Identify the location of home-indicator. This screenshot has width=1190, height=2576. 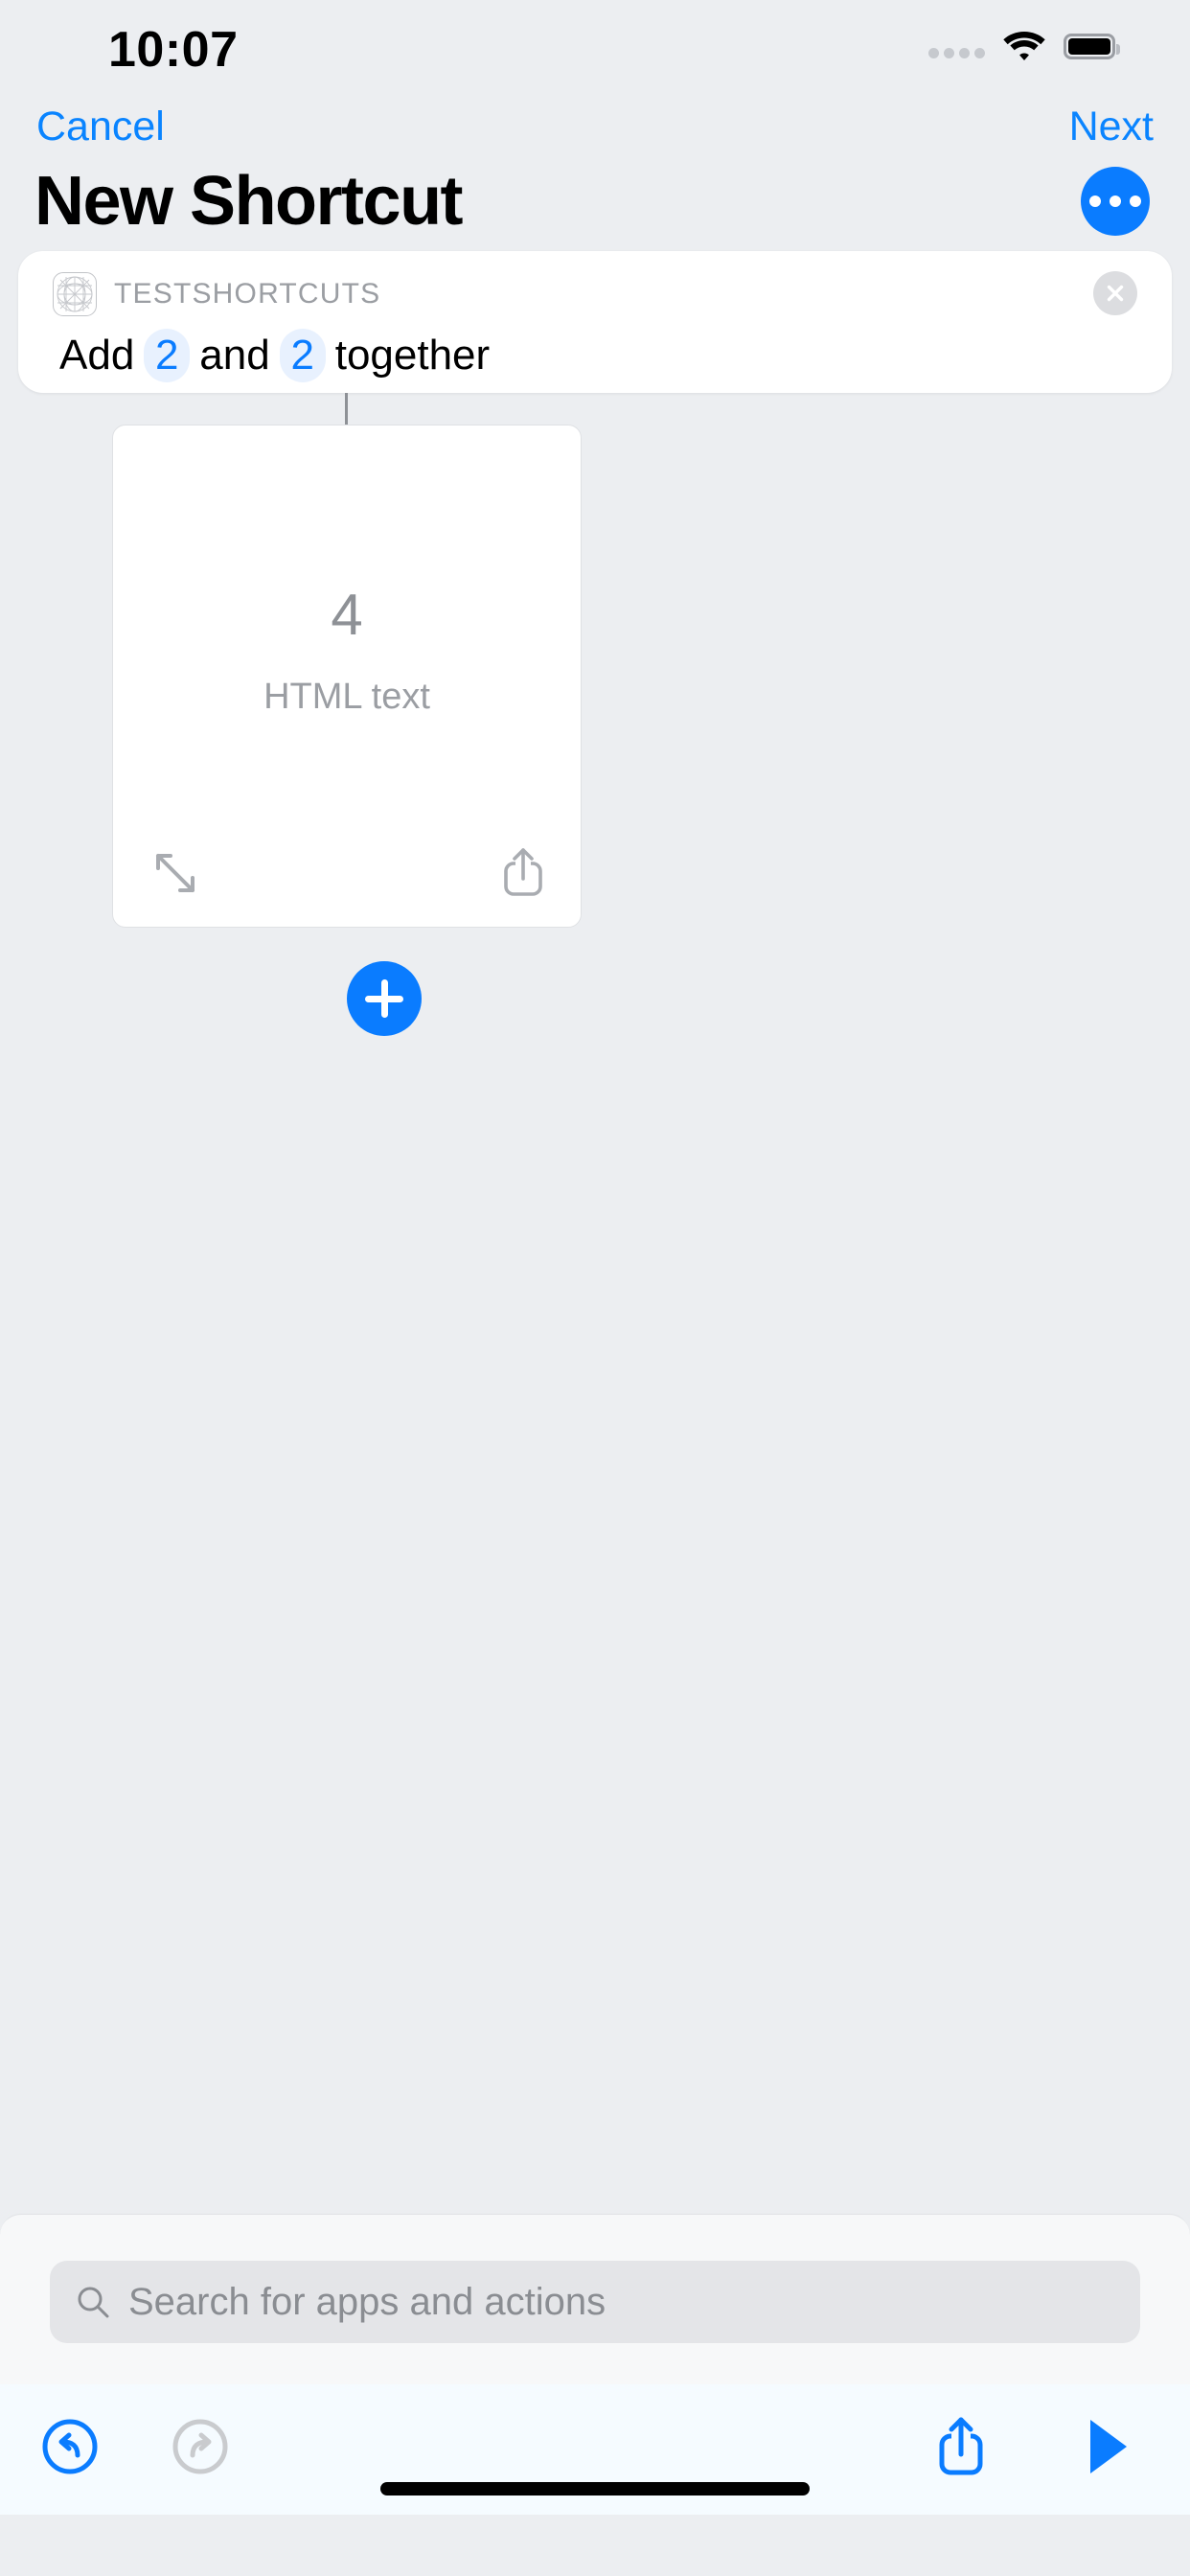
(595, 2489).